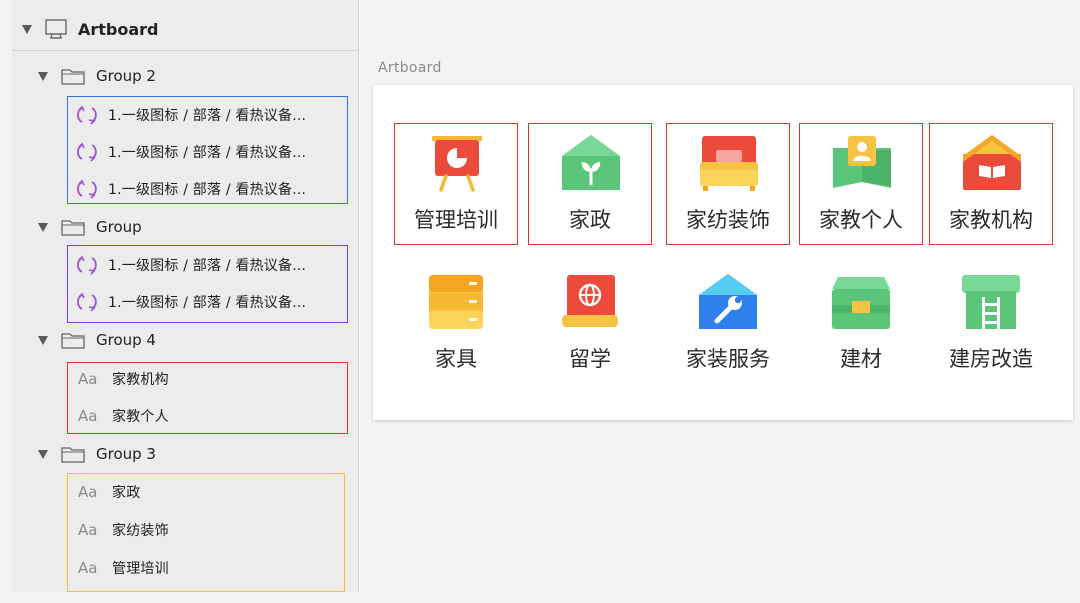 Image resolution: width=1080 pixels, height=603 pixels. I want to click on school-book-icon, so click(992, 162).